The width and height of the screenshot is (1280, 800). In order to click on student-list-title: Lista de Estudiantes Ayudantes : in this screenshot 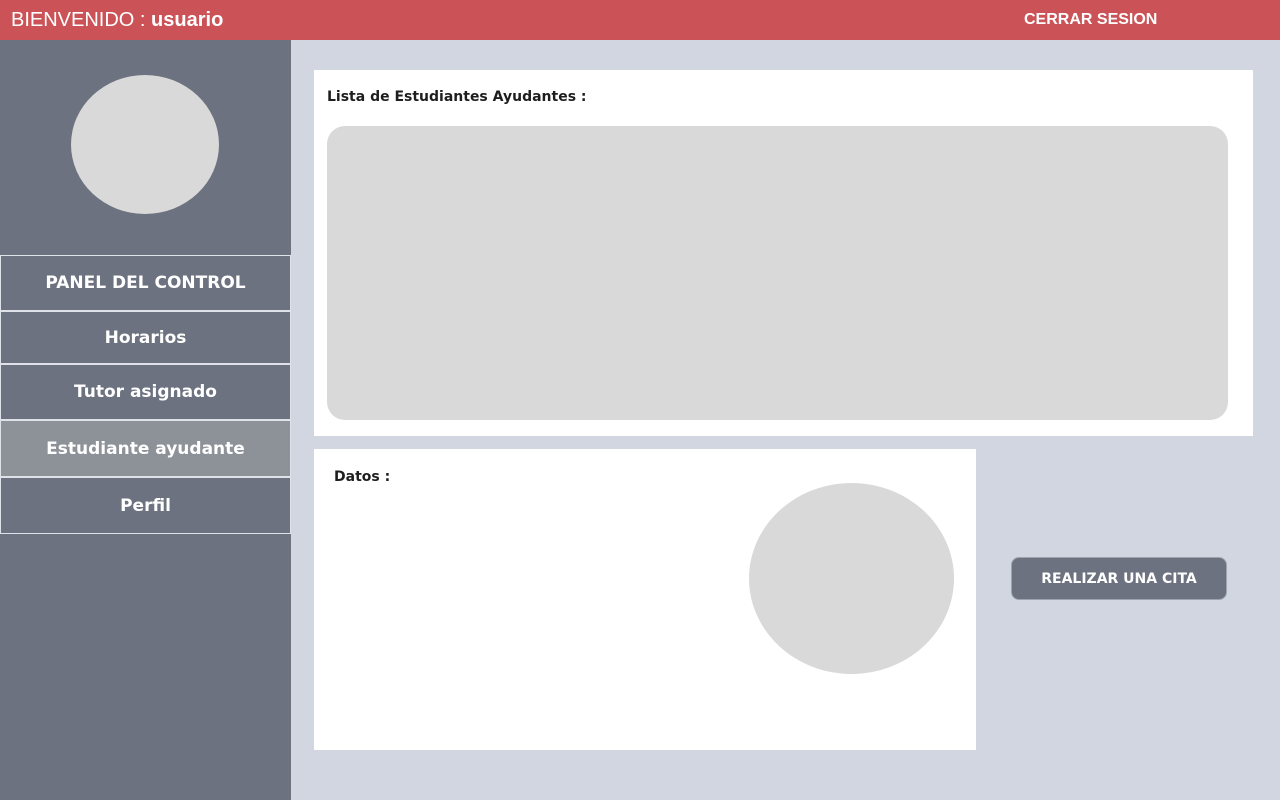, I will do `click(457, 97)`.